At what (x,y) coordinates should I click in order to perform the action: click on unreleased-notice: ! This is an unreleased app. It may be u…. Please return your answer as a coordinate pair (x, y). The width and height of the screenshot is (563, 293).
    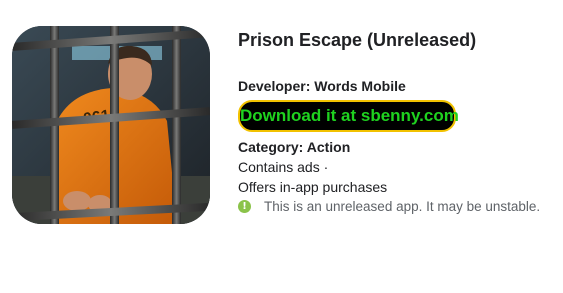
    Looking at the image, I should click on (389, 206).